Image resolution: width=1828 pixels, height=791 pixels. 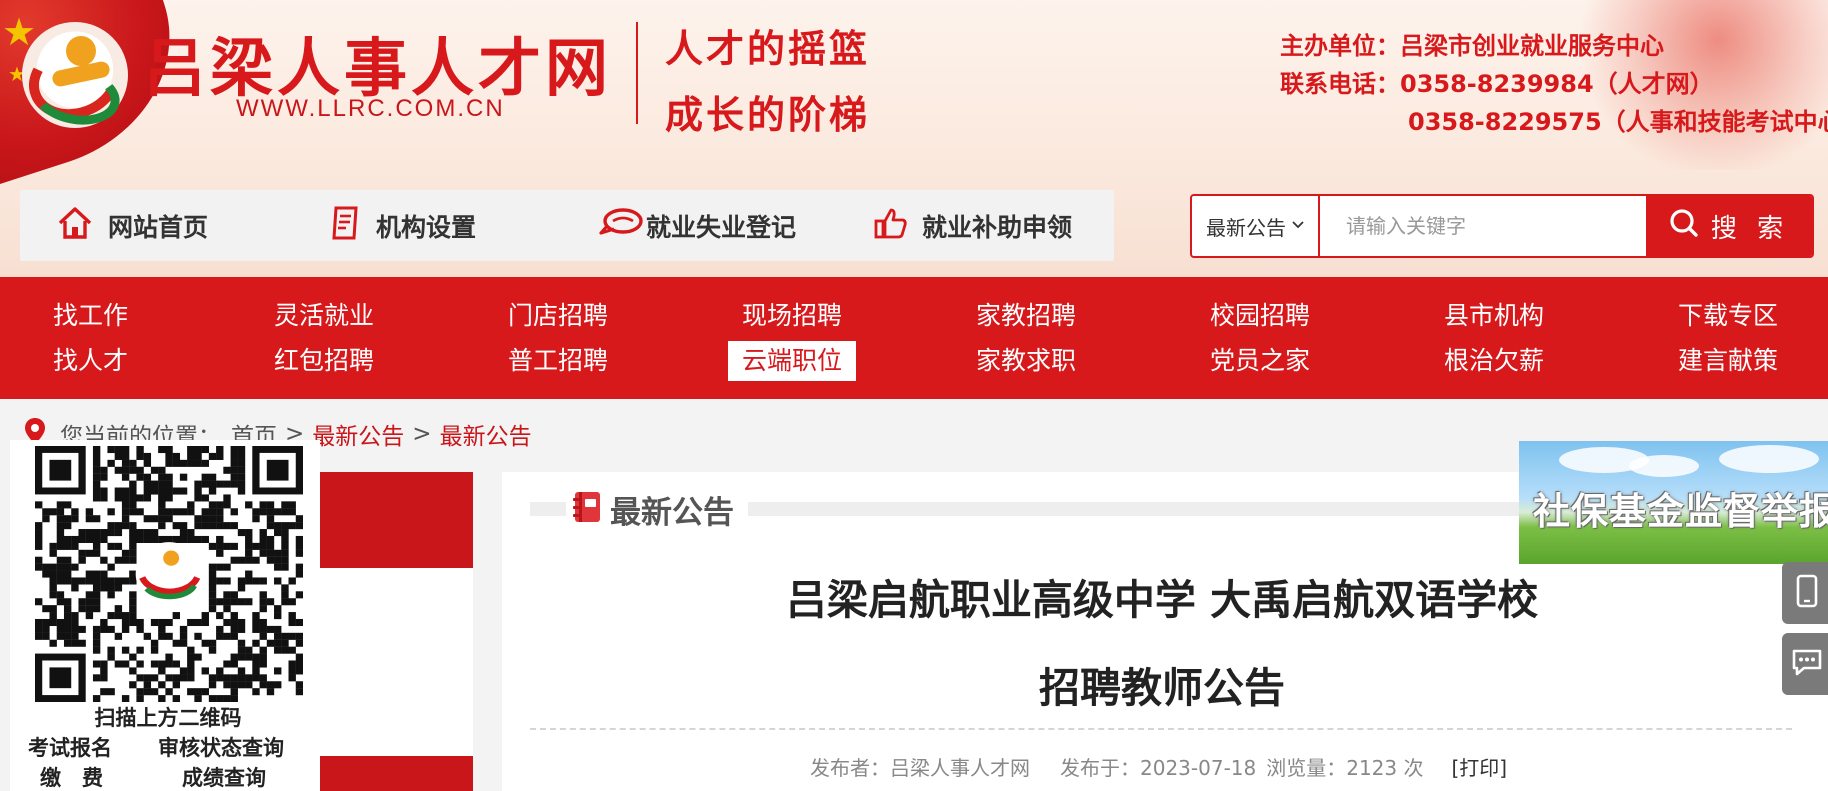 I want to click on social-fund-report-banner: 社保基金监督举报, so click(x=1673, y=502).